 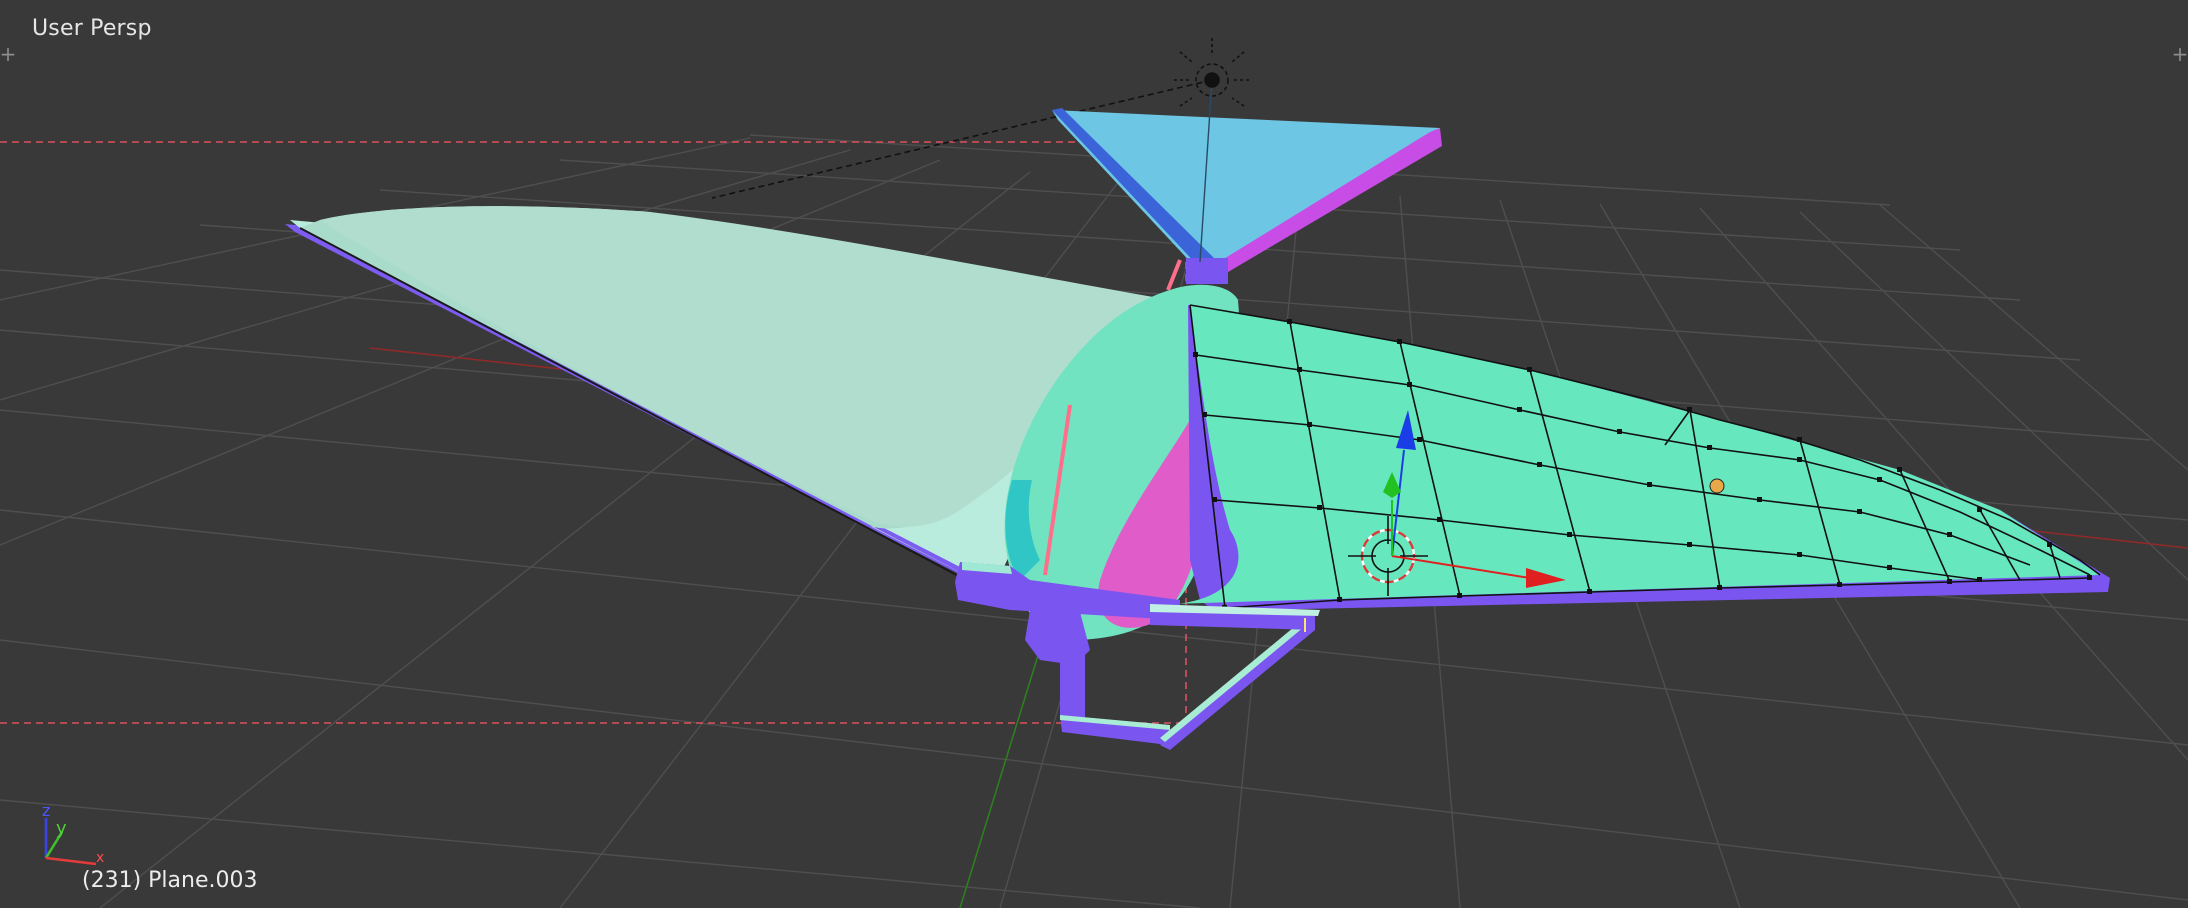 What do you see at coordinates (170, 880) in the screenshot?
I see `active-object-info: (231) Plane.003` at bounding box center [170, 880].